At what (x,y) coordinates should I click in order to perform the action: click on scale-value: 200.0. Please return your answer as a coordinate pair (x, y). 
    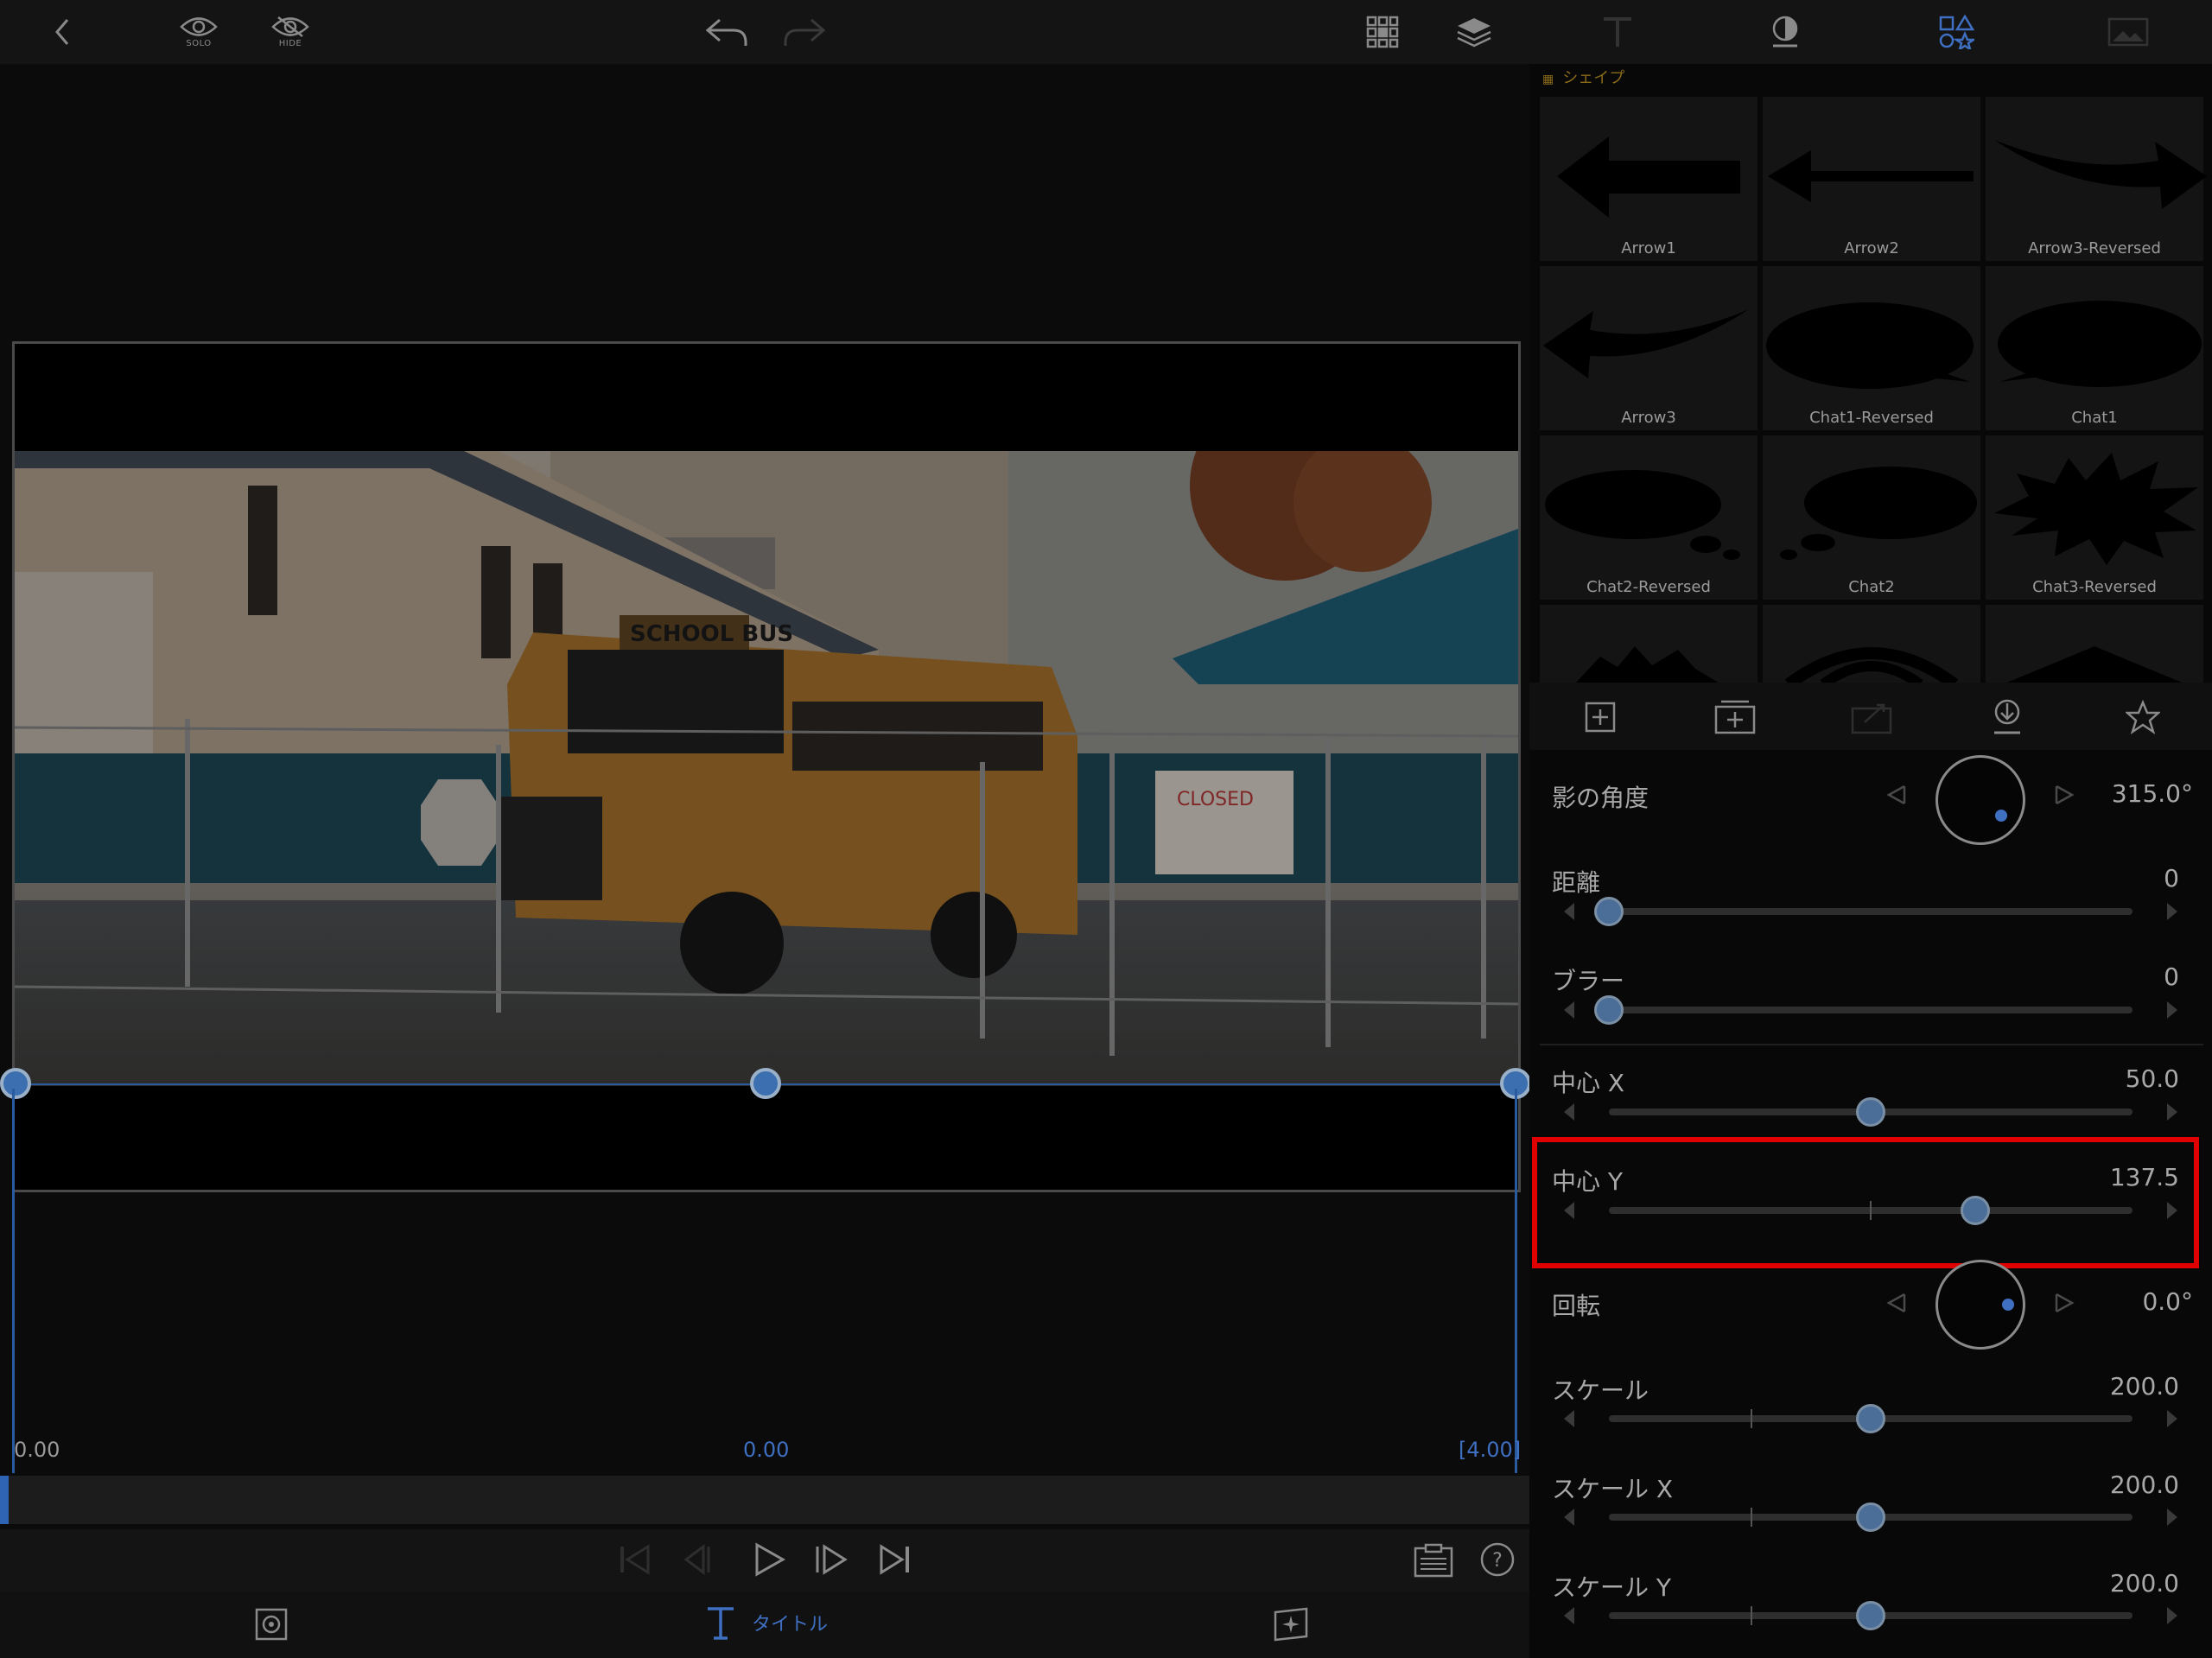
    Looking at the image, I should click on (2144, 1386).